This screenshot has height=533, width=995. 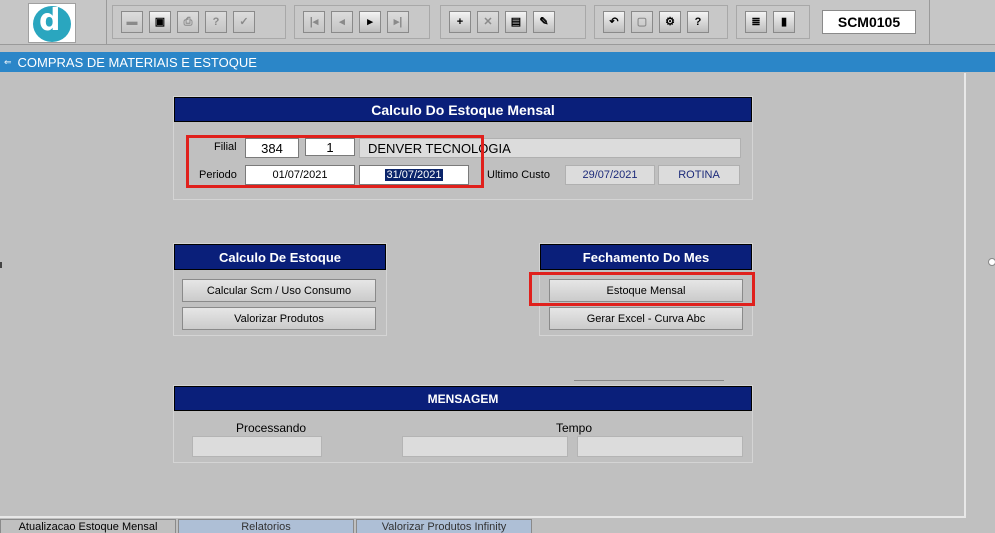 I want to click on save-icon: ▬, so click(x=132, y=22).